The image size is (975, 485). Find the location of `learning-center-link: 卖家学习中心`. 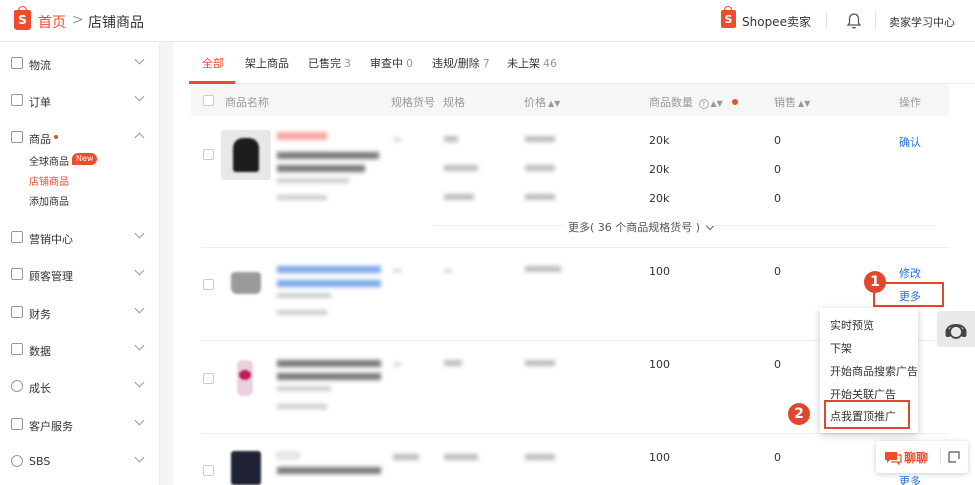

learning-center-link: 卖家学习中心 is located at coordinates (922, 22).